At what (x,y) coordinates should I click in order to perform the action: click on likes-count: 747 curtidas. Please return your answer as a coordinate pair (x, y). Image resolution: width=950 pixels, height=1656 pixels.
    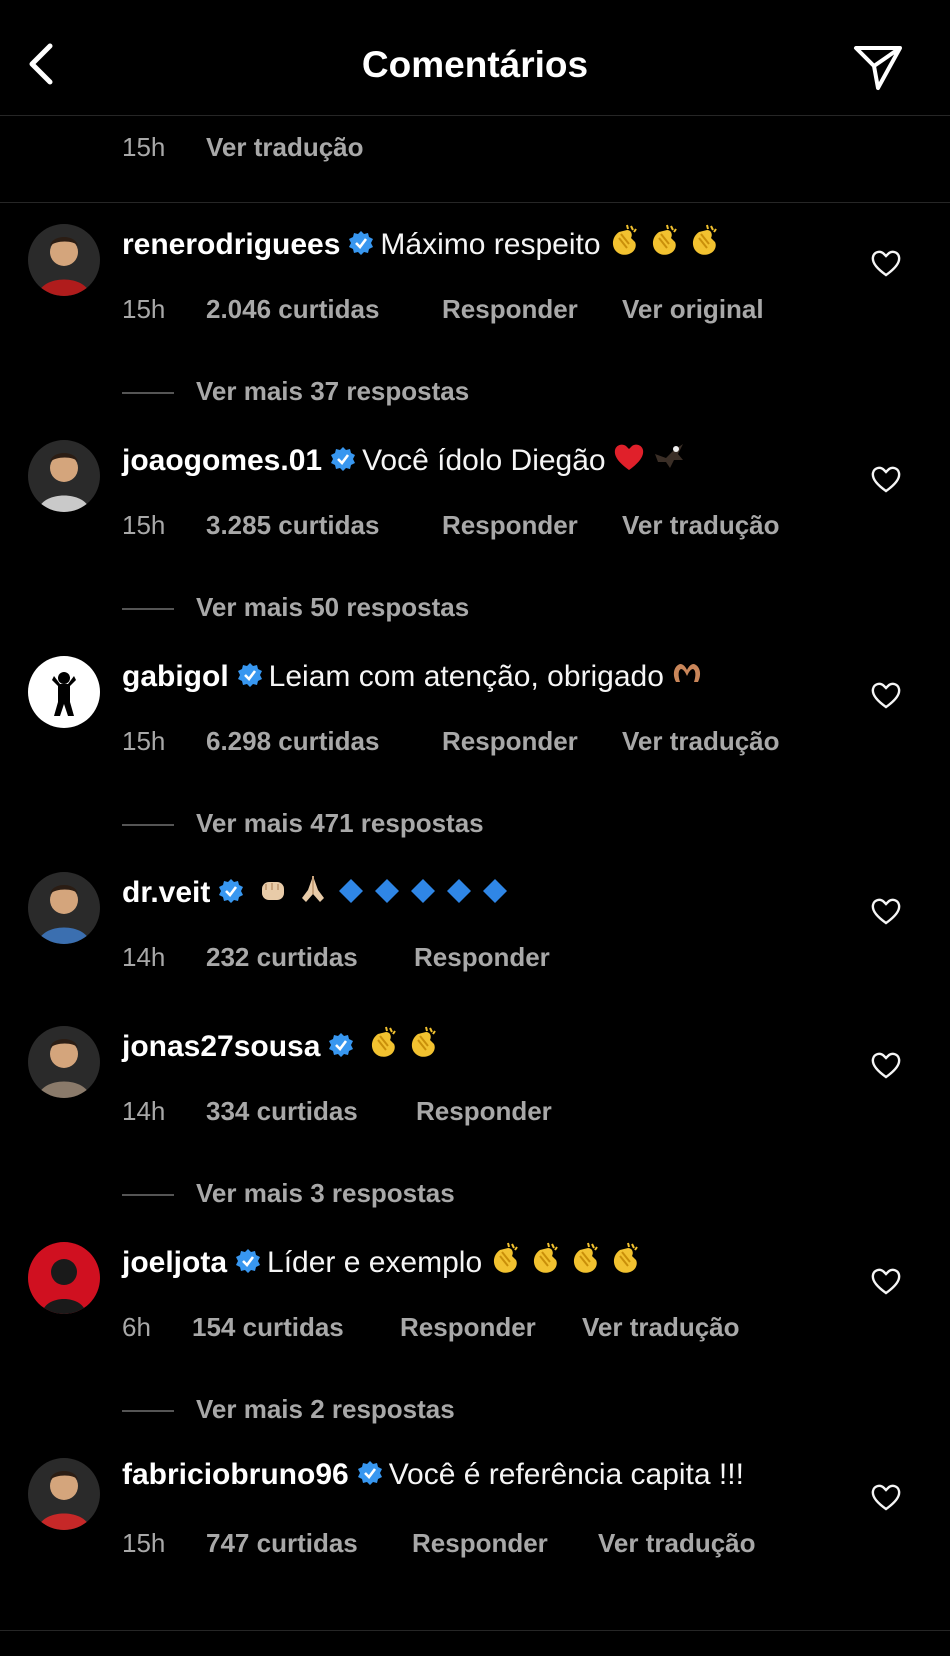
    Looking at the image, I should click on (282, 1543).